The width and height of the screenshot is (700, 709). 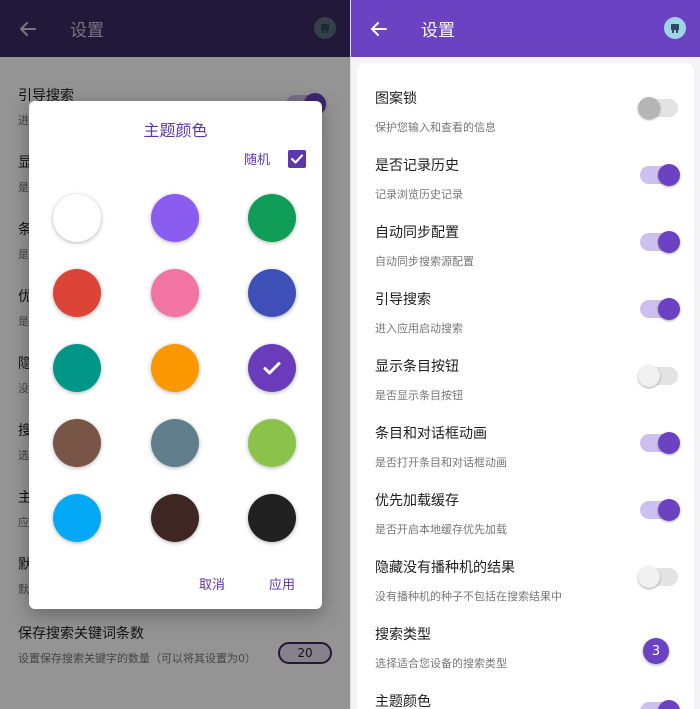 What do you see at coordinates (424, 261) in the screenshot?
I see `setting-subtitle: 自动同步搜索源配置` at bounding box center [424, 261].